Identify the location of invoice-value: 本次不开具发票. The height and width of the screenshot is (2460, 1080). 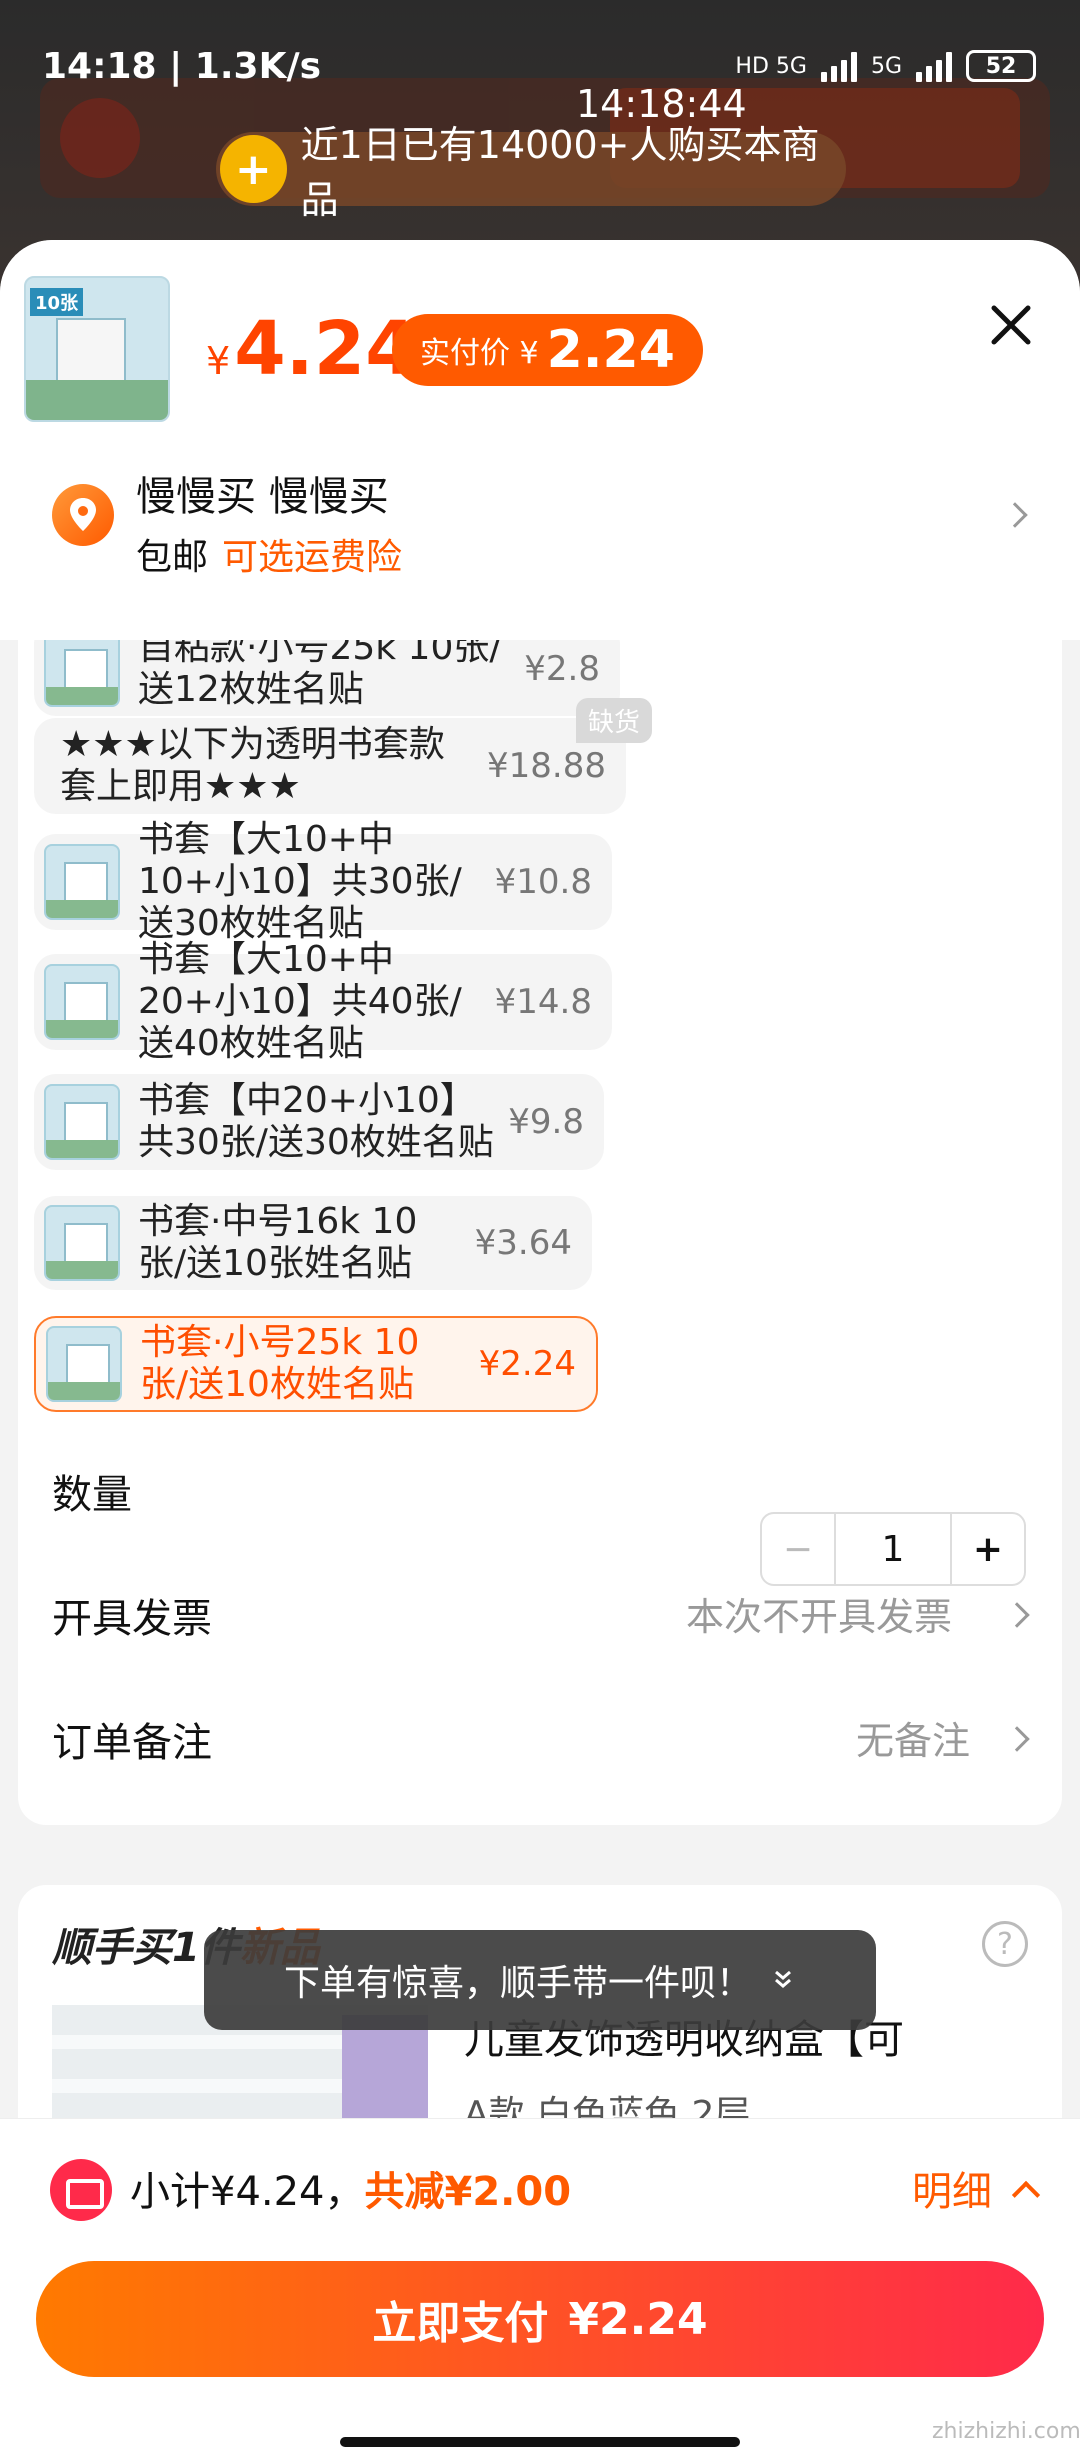
(819, 1613).